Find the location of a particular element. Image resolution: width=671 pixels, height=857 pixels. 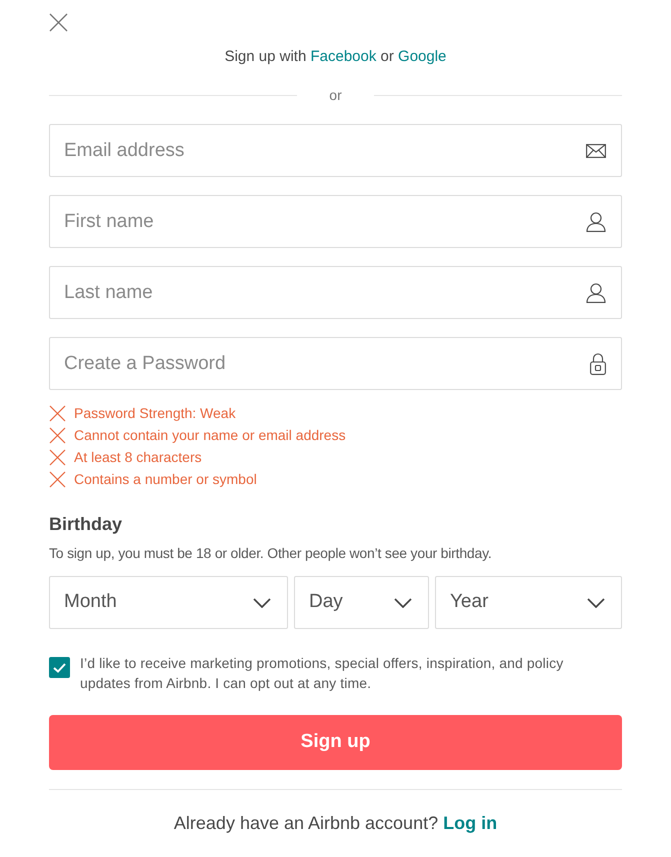

password-error: At least 8 characters is located at coordinates (138, 457).